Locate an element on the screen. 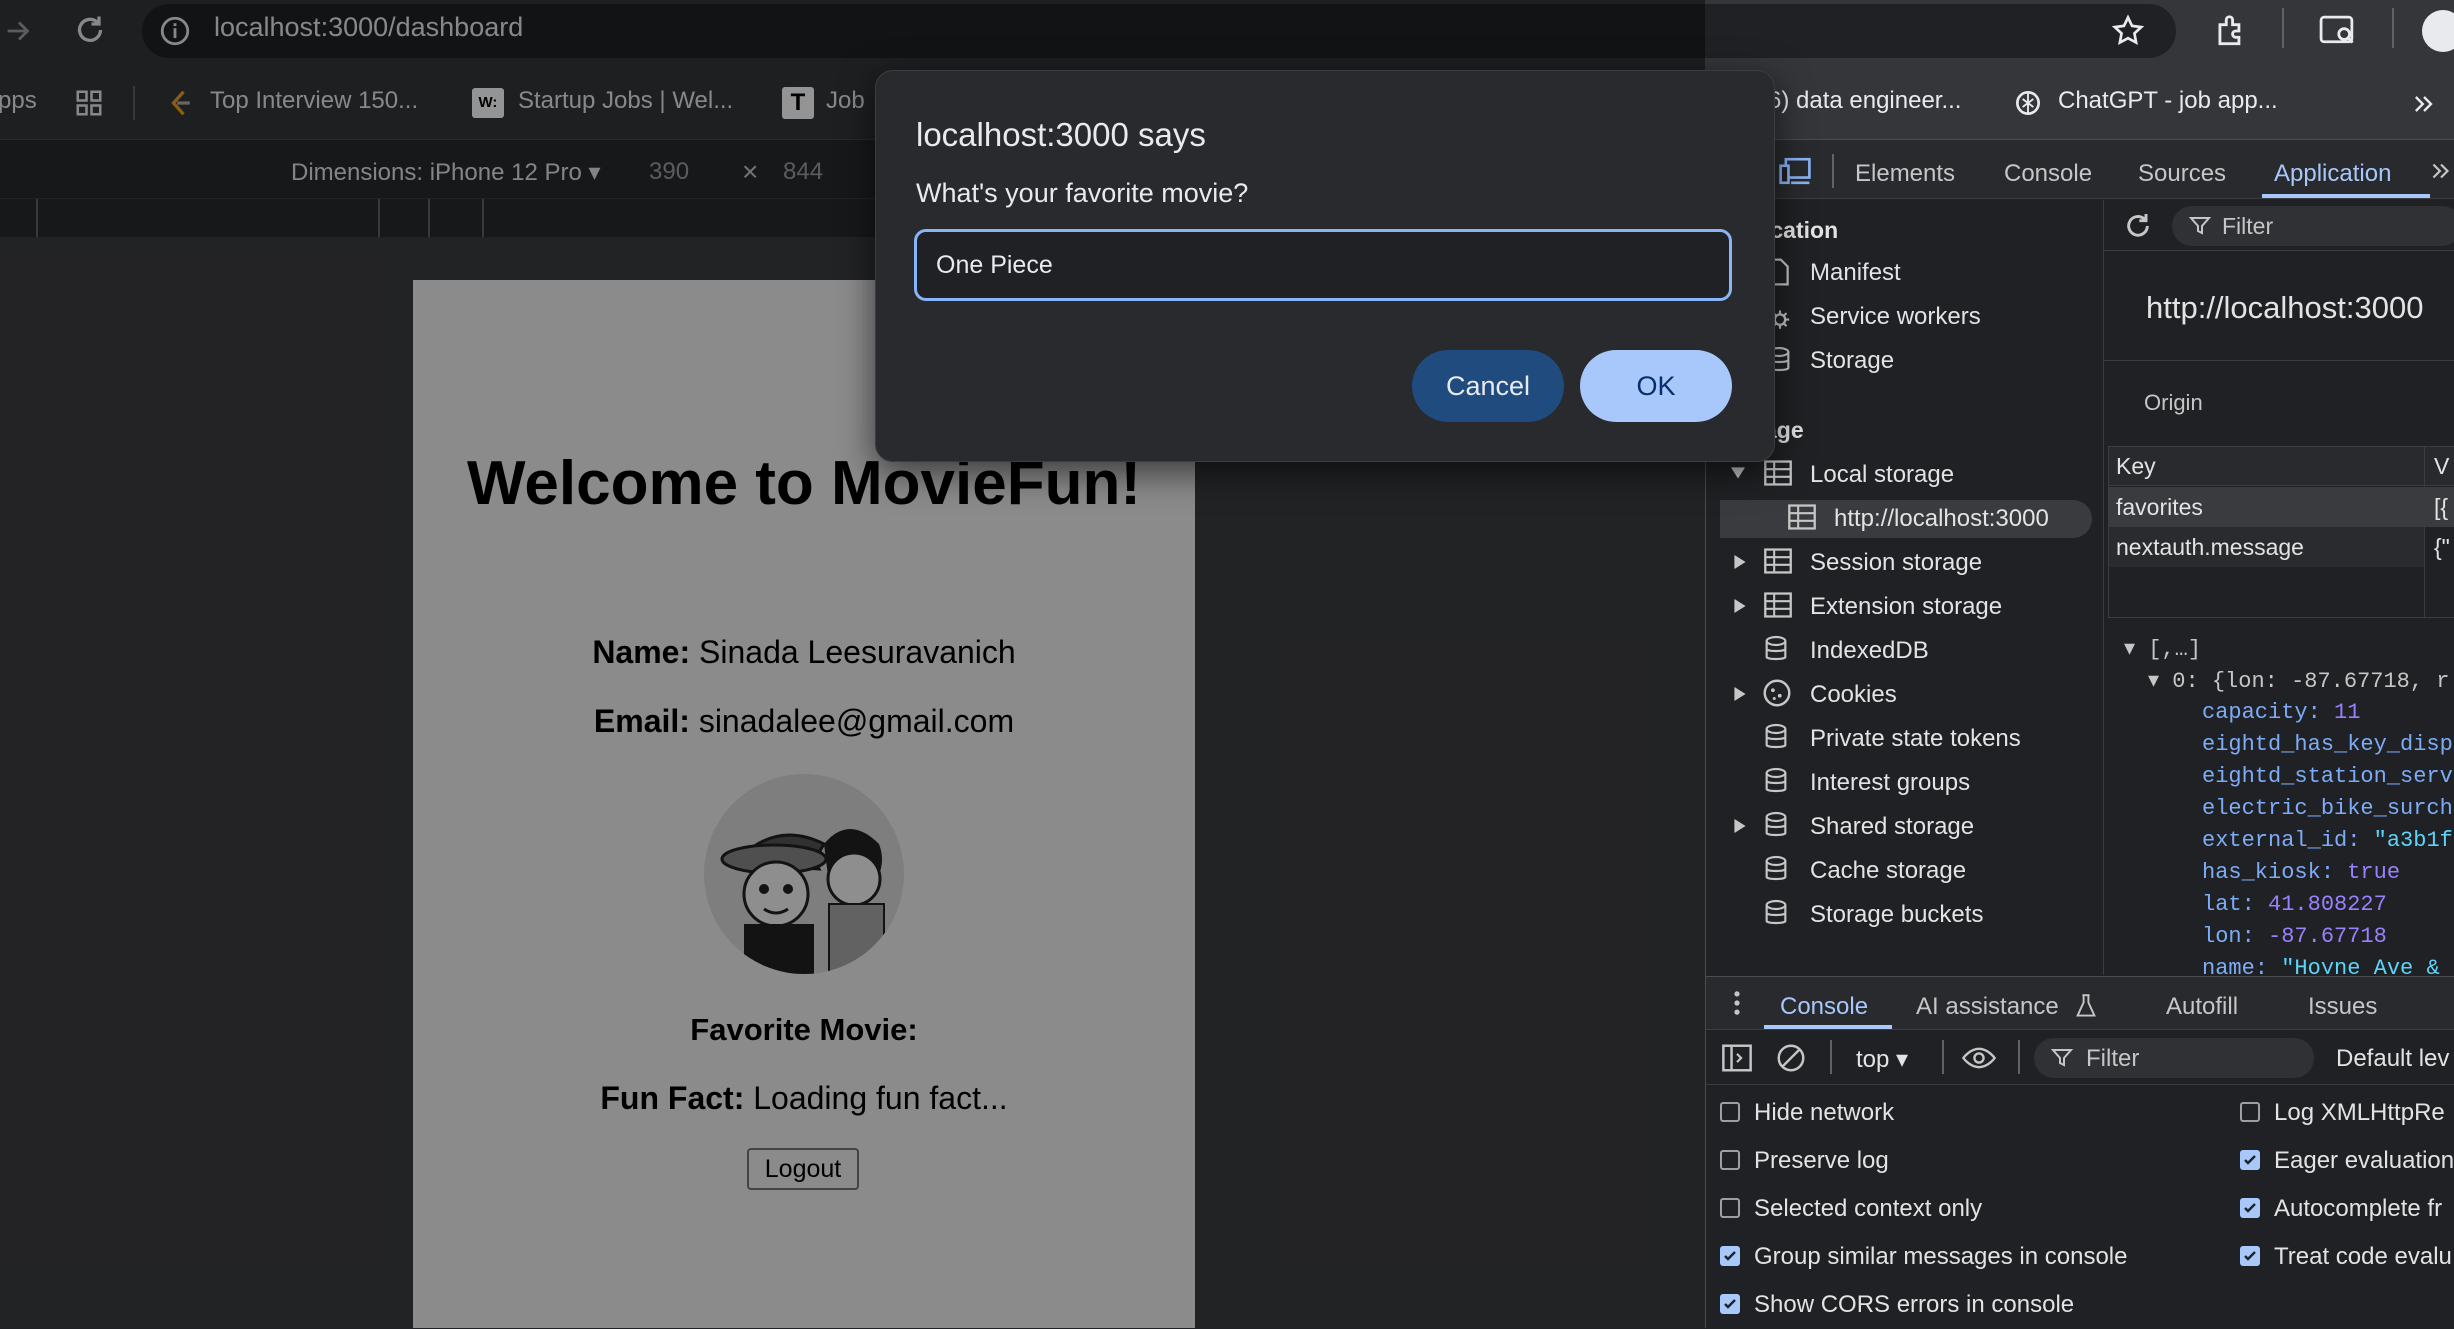  sidebar-item-manifest: Manifest is located at coordinates (1855, 273).